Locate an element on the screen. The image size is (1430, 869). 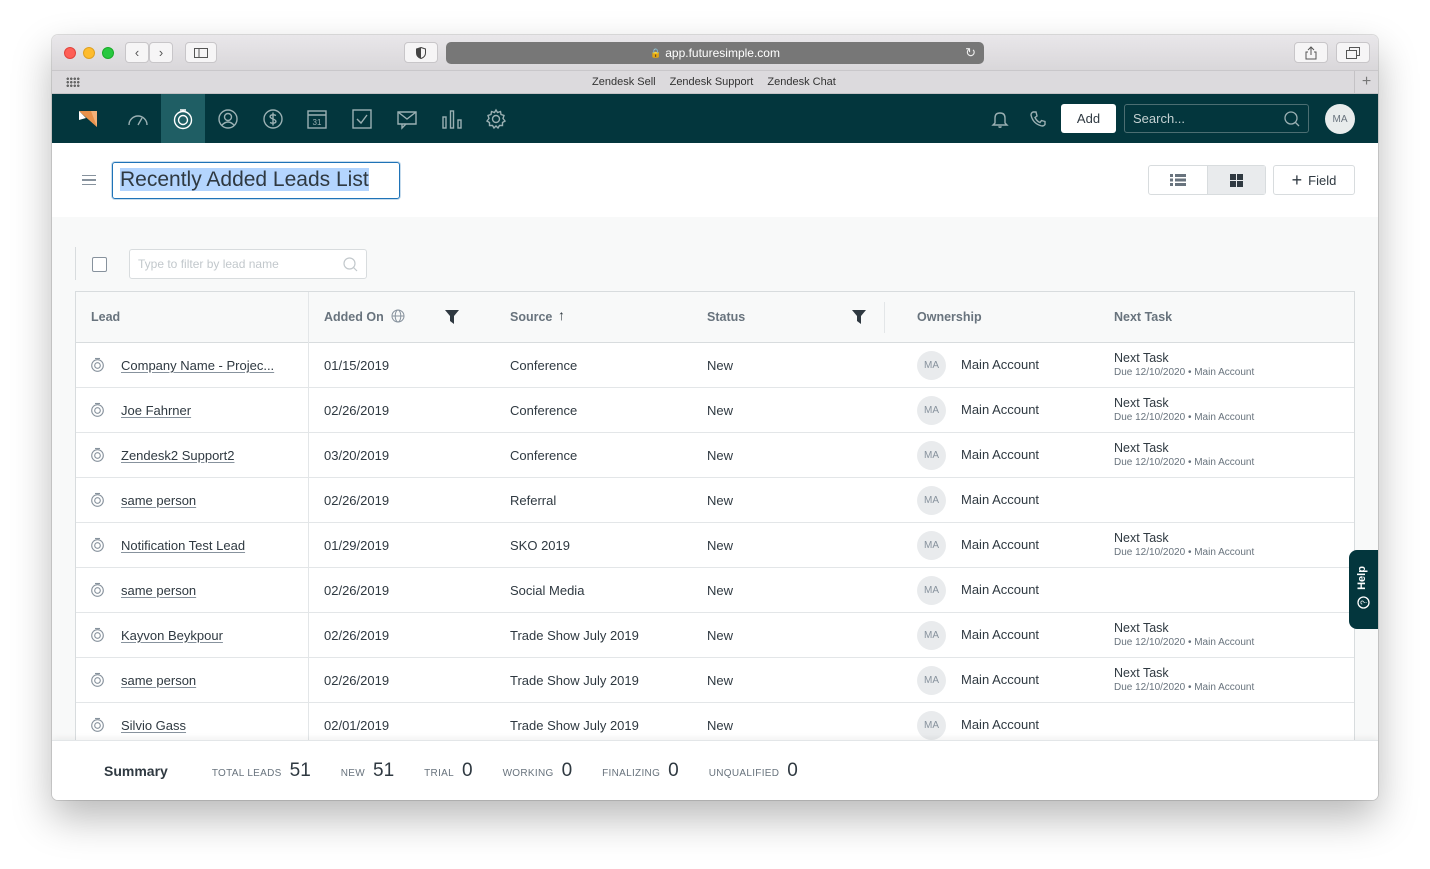
bell-icon is located at coordinates (1000, 119).